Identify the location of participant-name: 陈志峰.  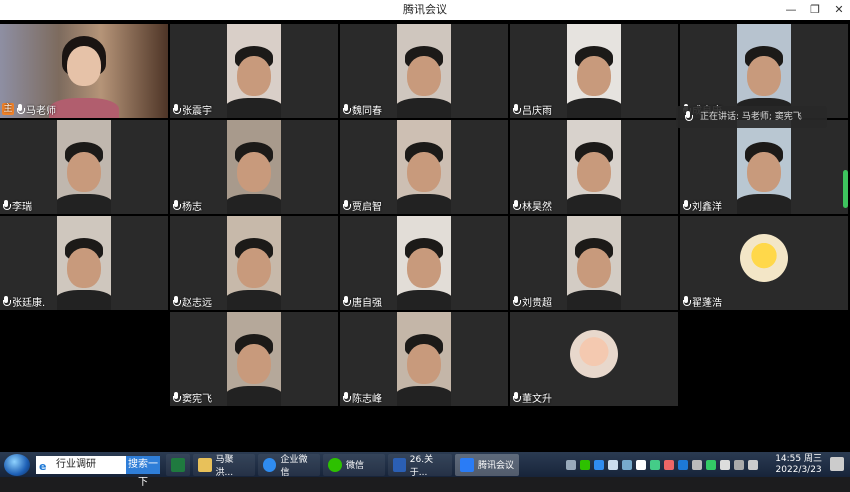
(367, 399).